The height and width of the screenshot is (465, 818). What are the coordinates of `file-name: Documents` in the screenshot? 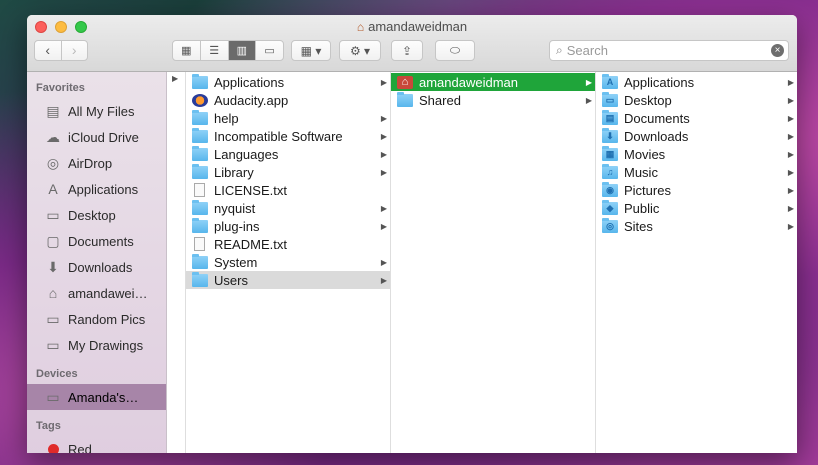 It's located at (657, 118).